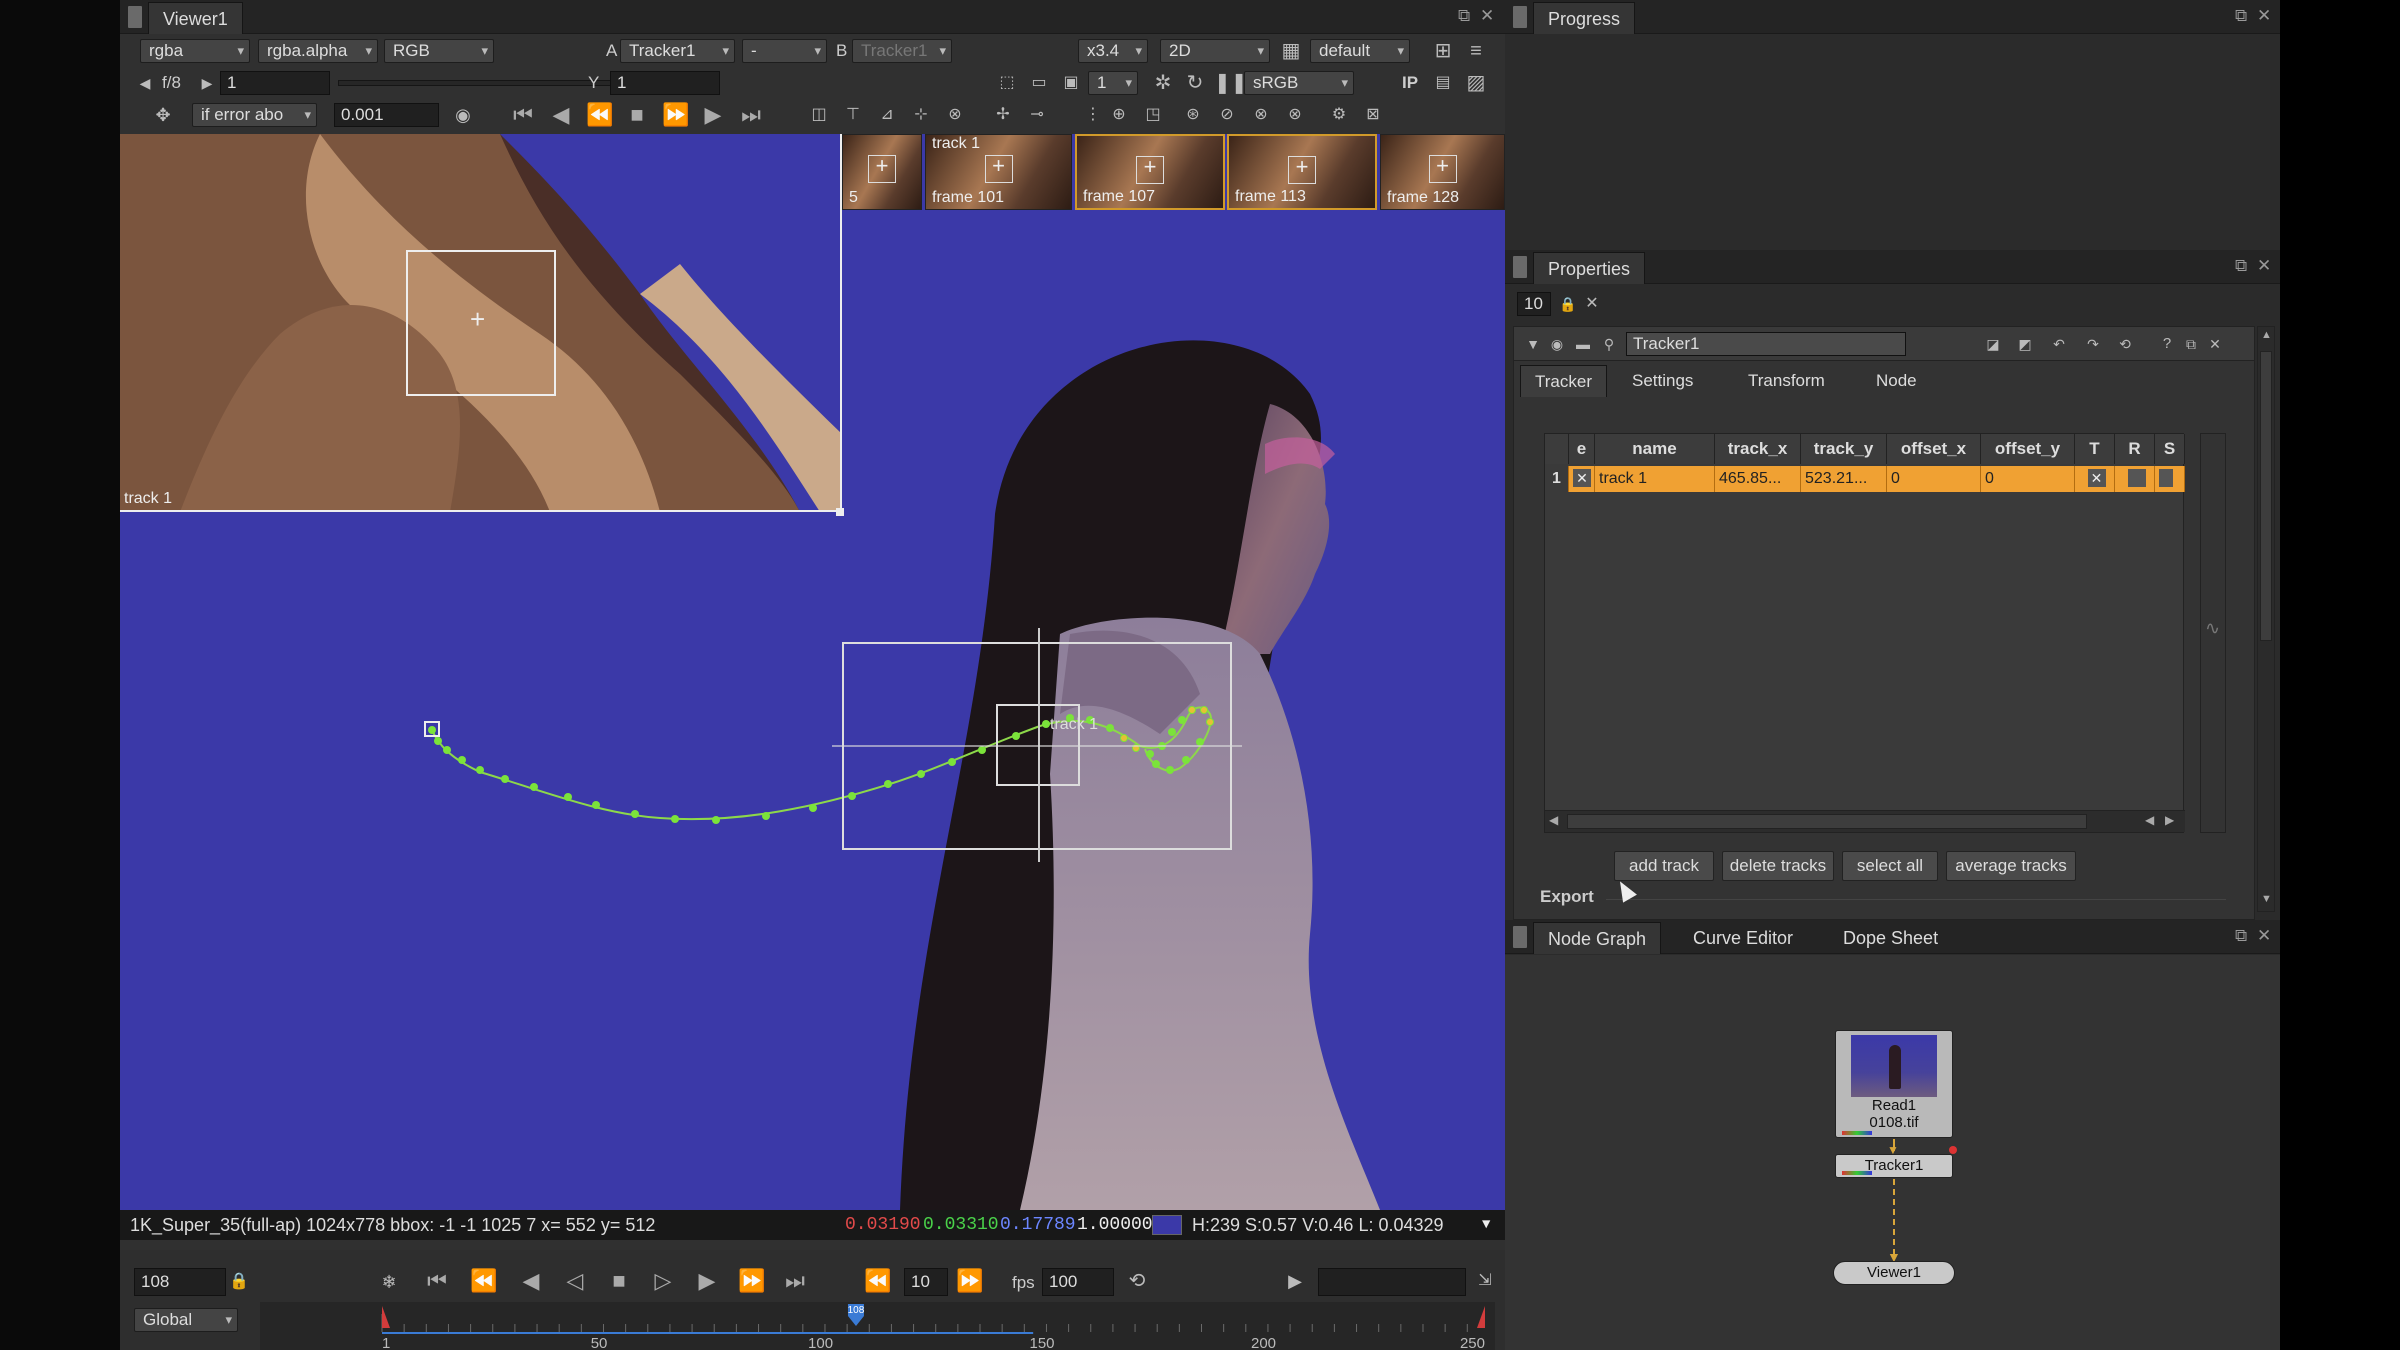  Describe the element at coordinates (2170, 449) in the screenshot. I see `col-s: S` at that location.